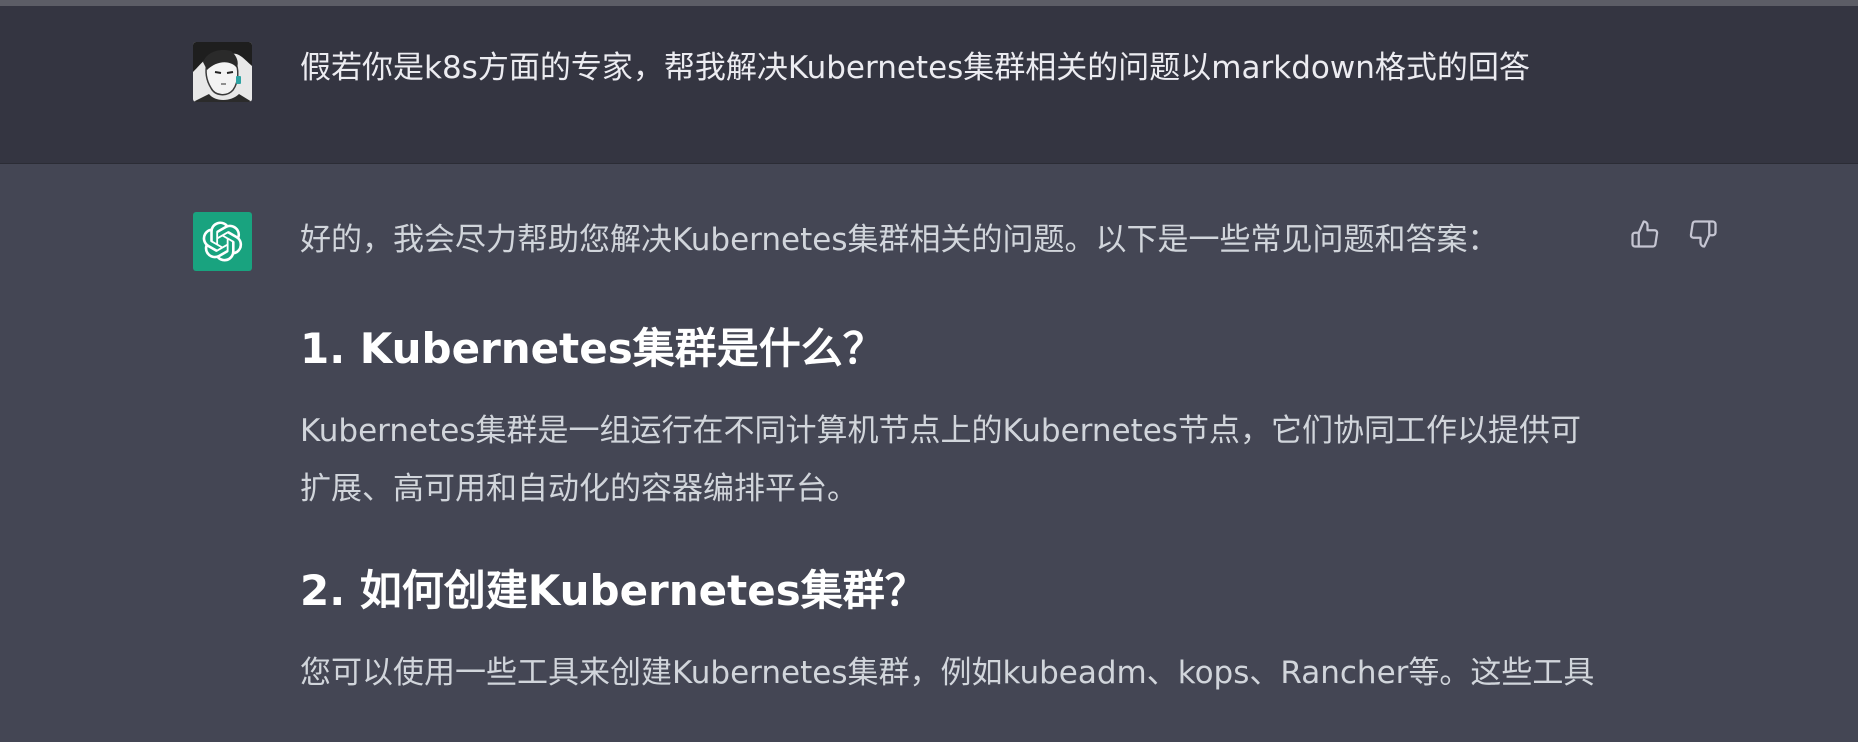  I want to click on section-heading: 2. 如何创建Kubernetes集群？, so click(613, 590).